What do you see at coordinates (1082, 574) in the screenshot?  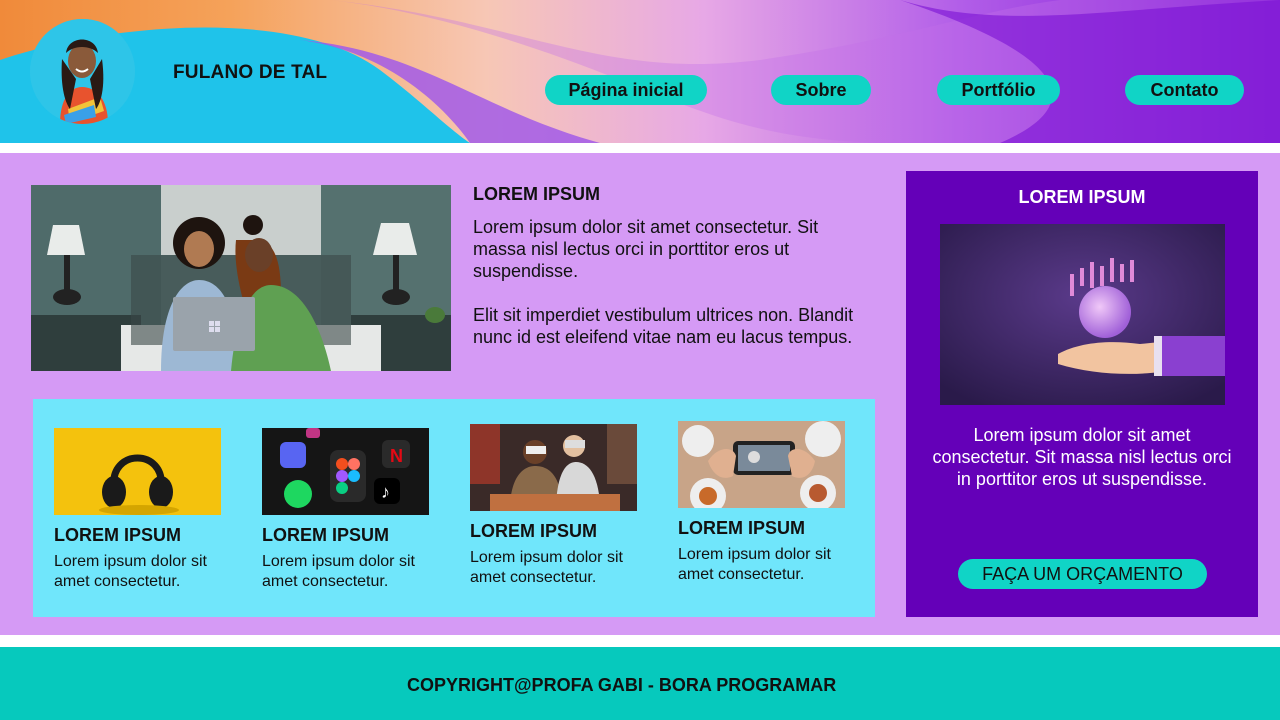 I see `request-quote-button: FAÇA UM ORÇAMENTO` at bounding box center [1082, 574].